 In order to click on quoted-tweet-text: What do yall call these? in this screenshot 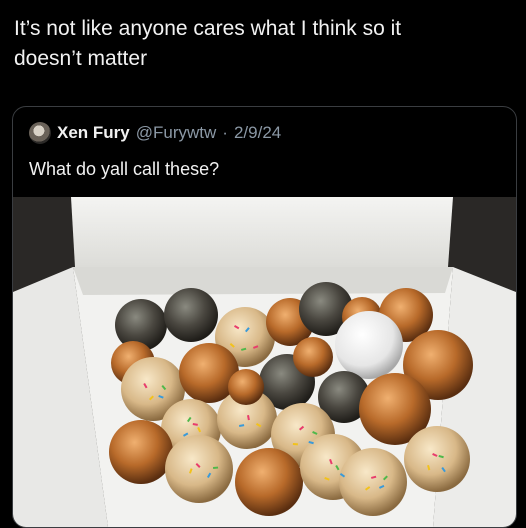, I will do `click(124, 169)`.